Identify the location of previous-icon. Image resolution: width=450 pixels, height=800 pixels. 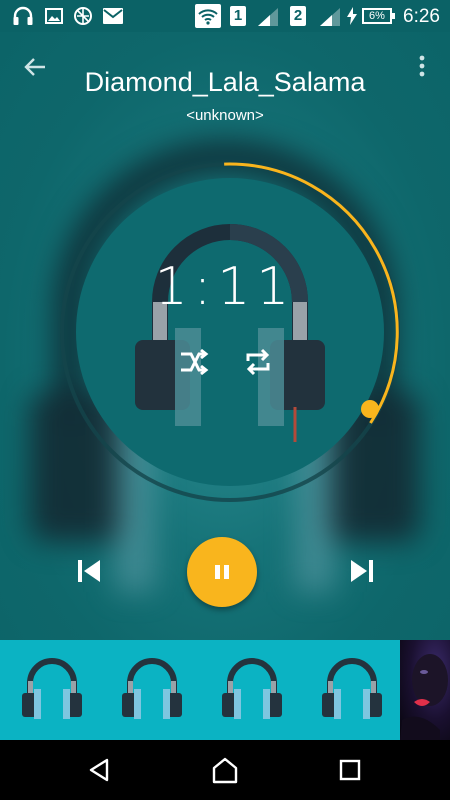
(89, 571).